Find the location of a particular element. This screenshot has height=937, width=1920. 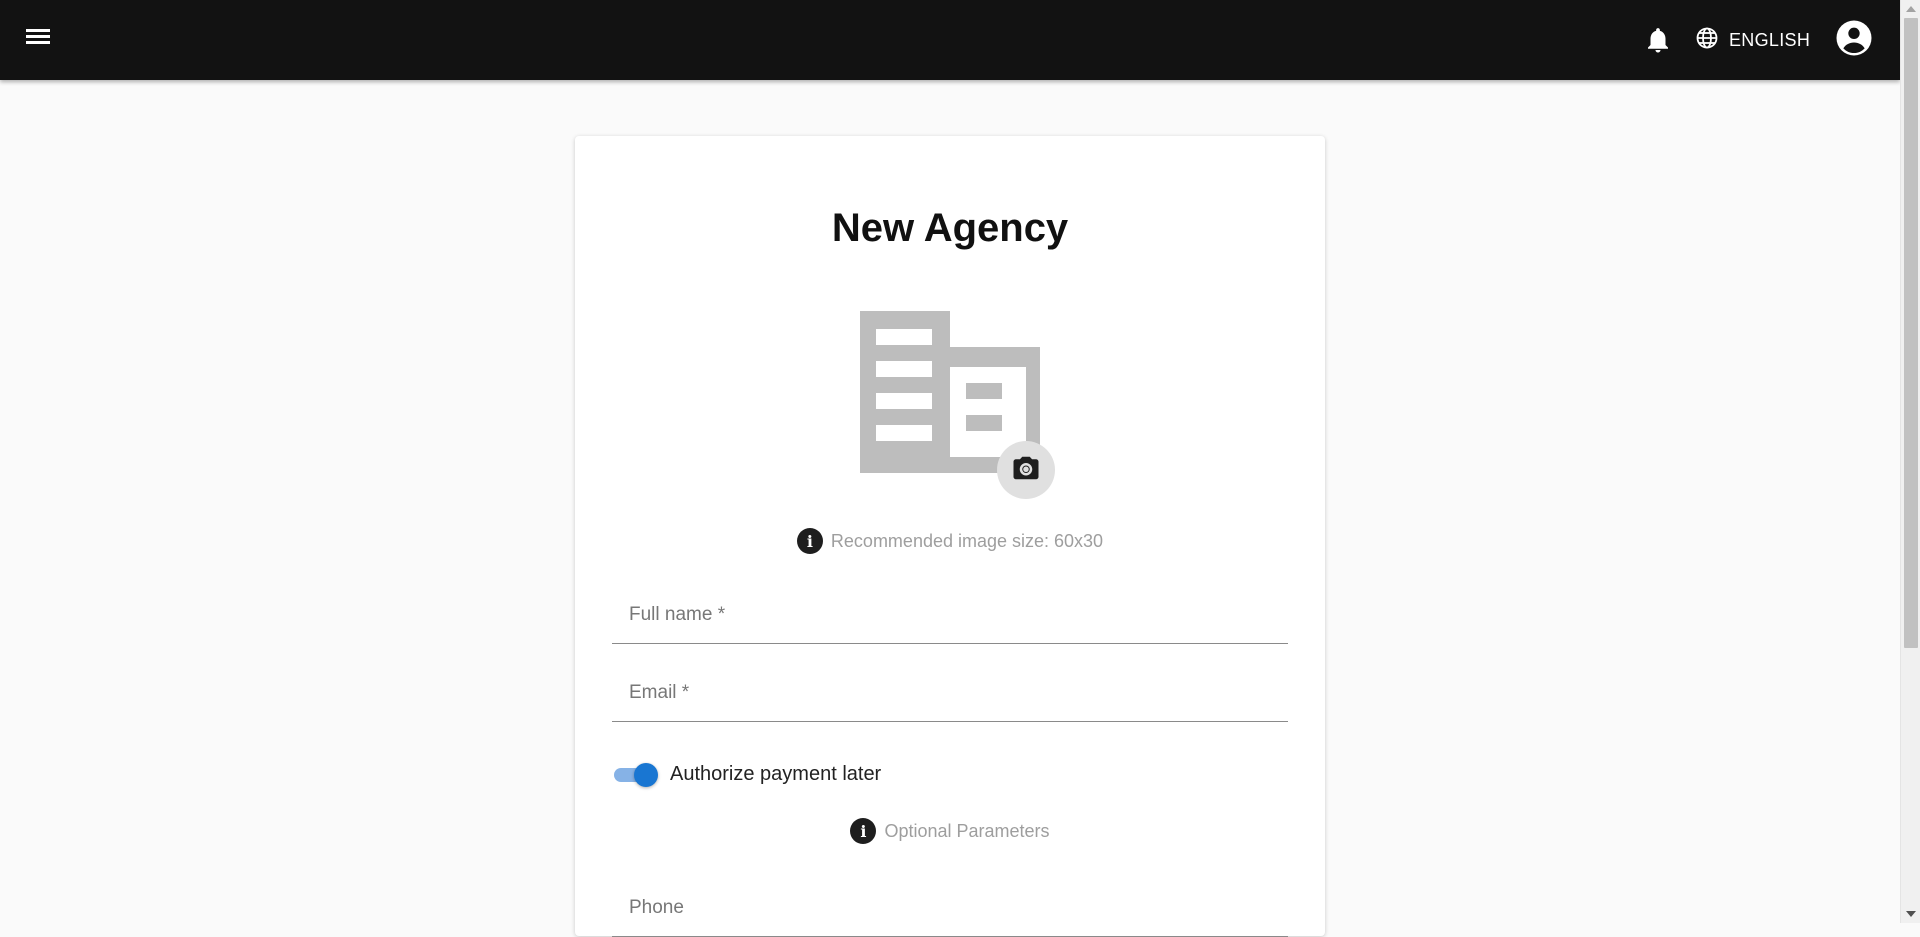

bell-icon is located at coordinates (1658, 40).